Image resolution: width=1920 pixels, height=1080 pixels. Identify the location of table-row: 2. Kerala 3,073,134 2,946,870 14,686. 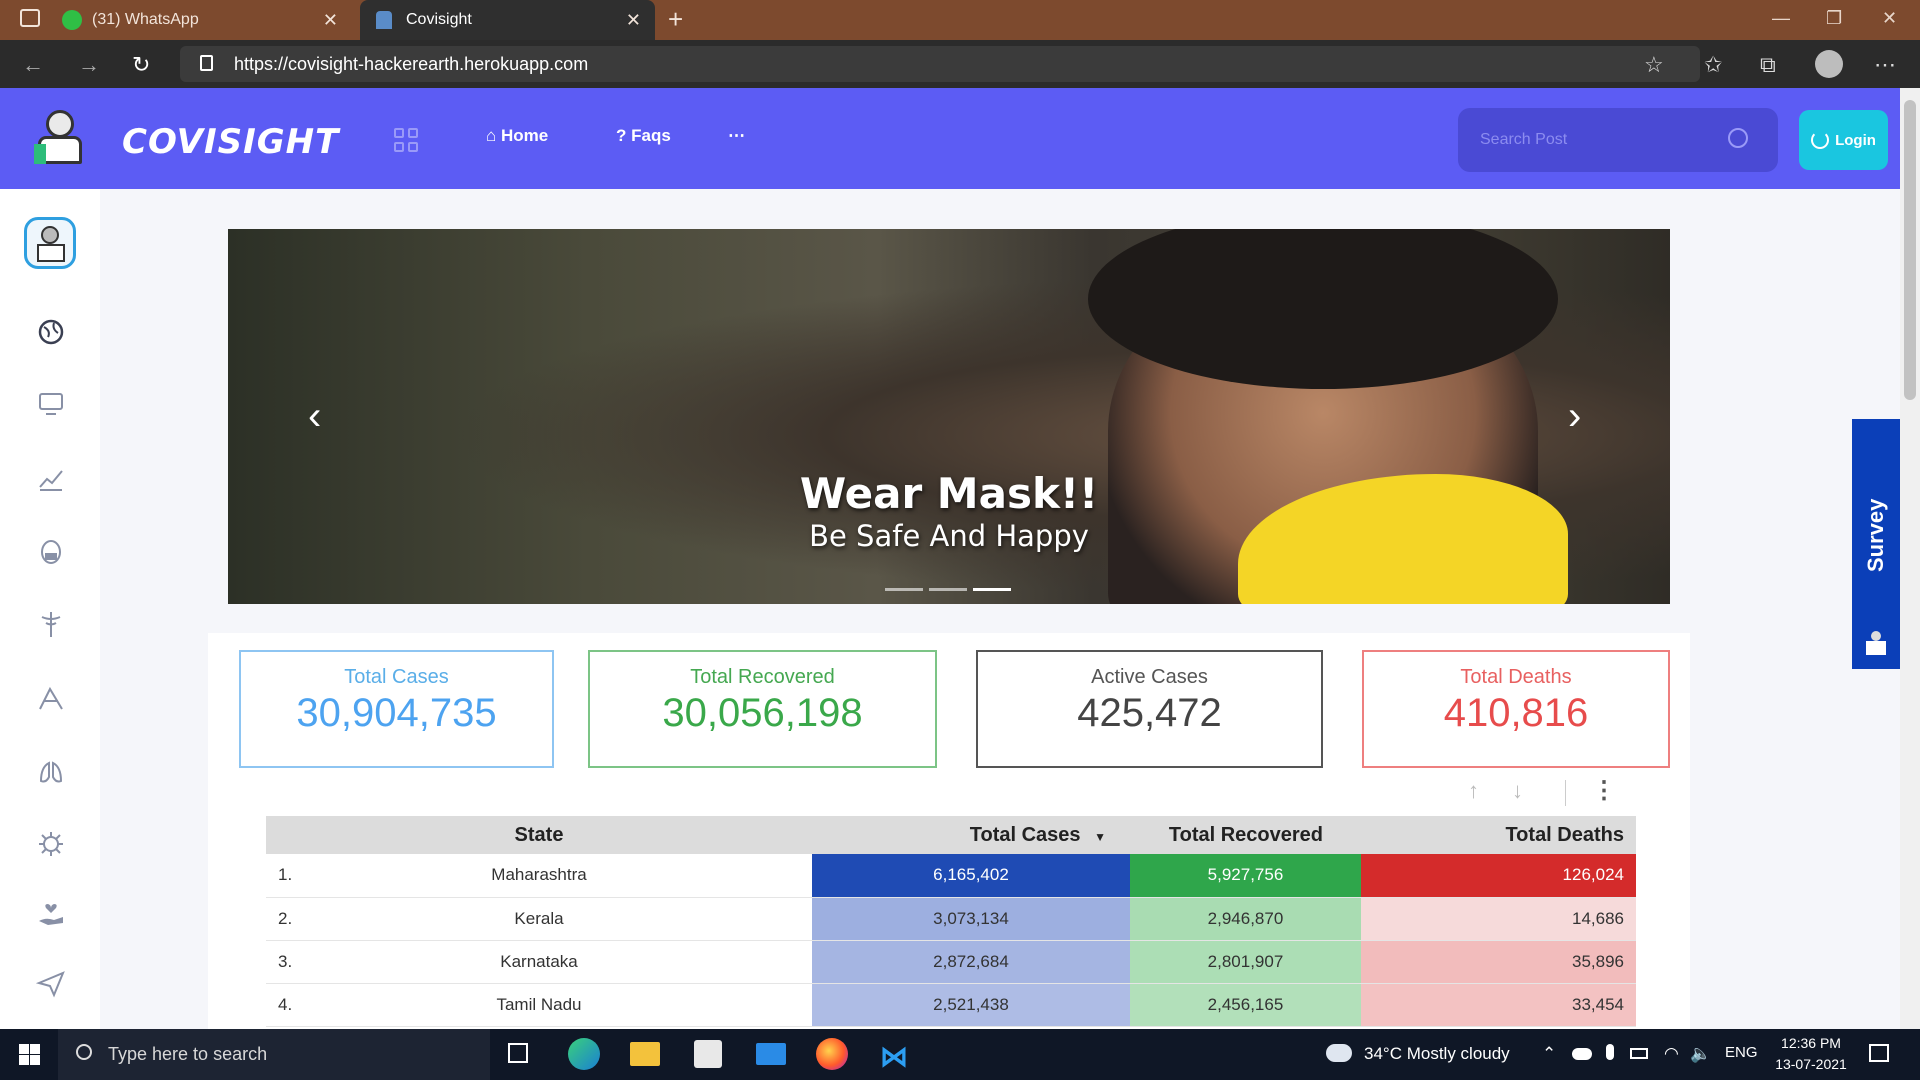
(951, 919).